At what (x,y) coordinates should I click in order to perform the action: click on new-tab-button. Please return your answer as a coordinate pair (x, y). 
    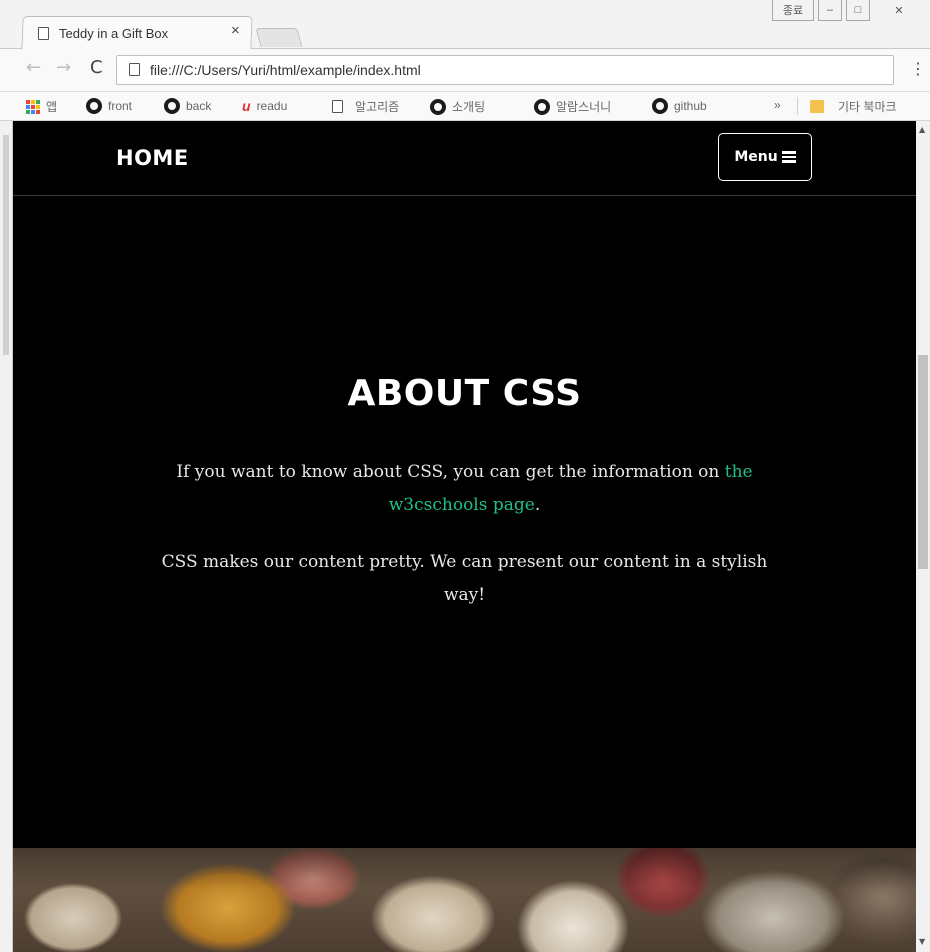
    Looking at the image, I should click on (279, 37).